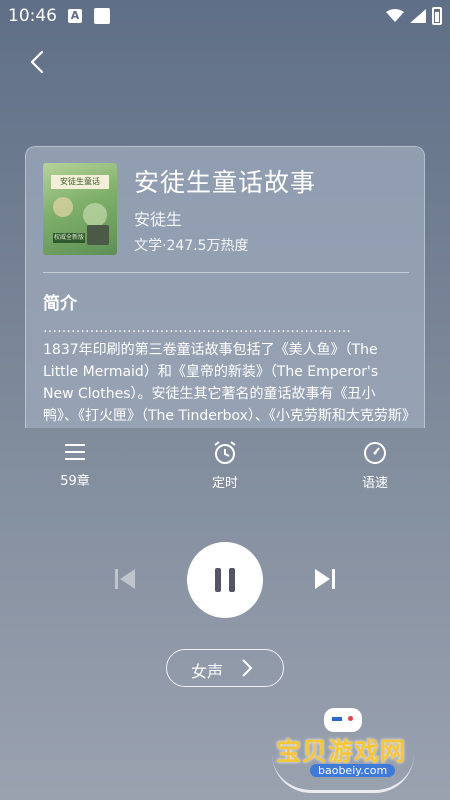 Image resolution: width=450 pixels, height=800 pixels. I want to click on chapters-label: 59章, so click(75, 481).